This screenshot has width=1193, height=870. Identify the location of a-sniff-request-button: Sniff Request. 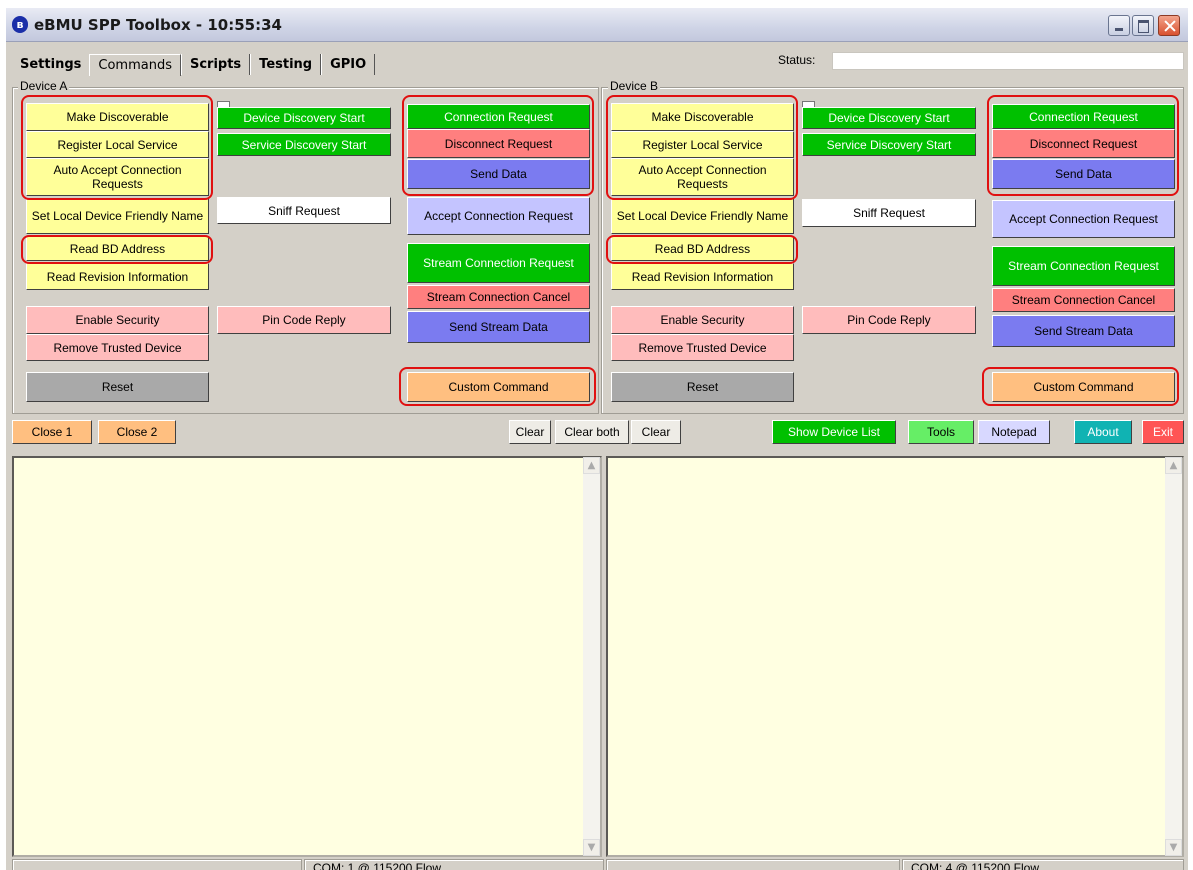
(304, 210).